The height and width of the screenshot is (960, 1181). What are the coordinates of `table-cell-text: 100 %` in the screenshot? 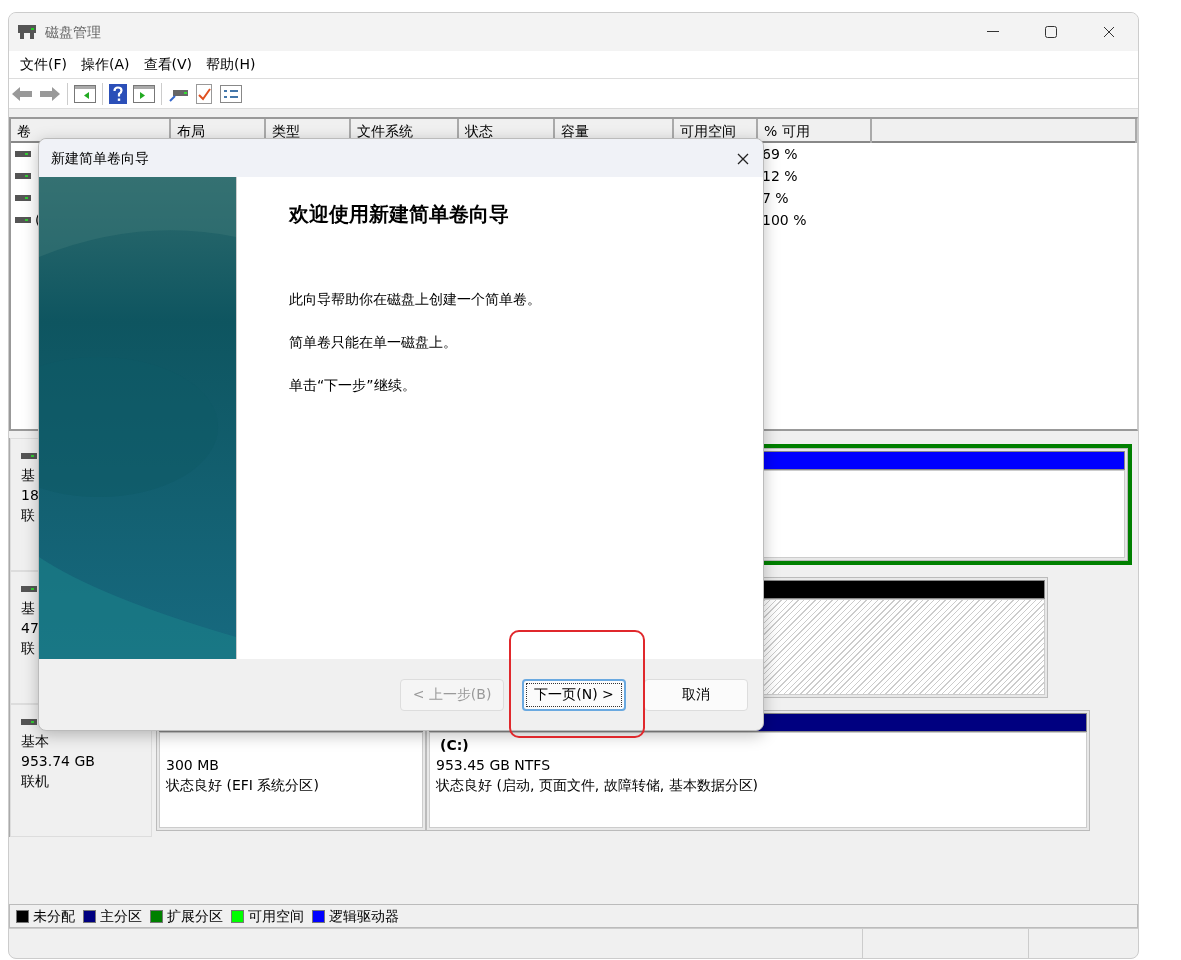 It's located at (784, 220).